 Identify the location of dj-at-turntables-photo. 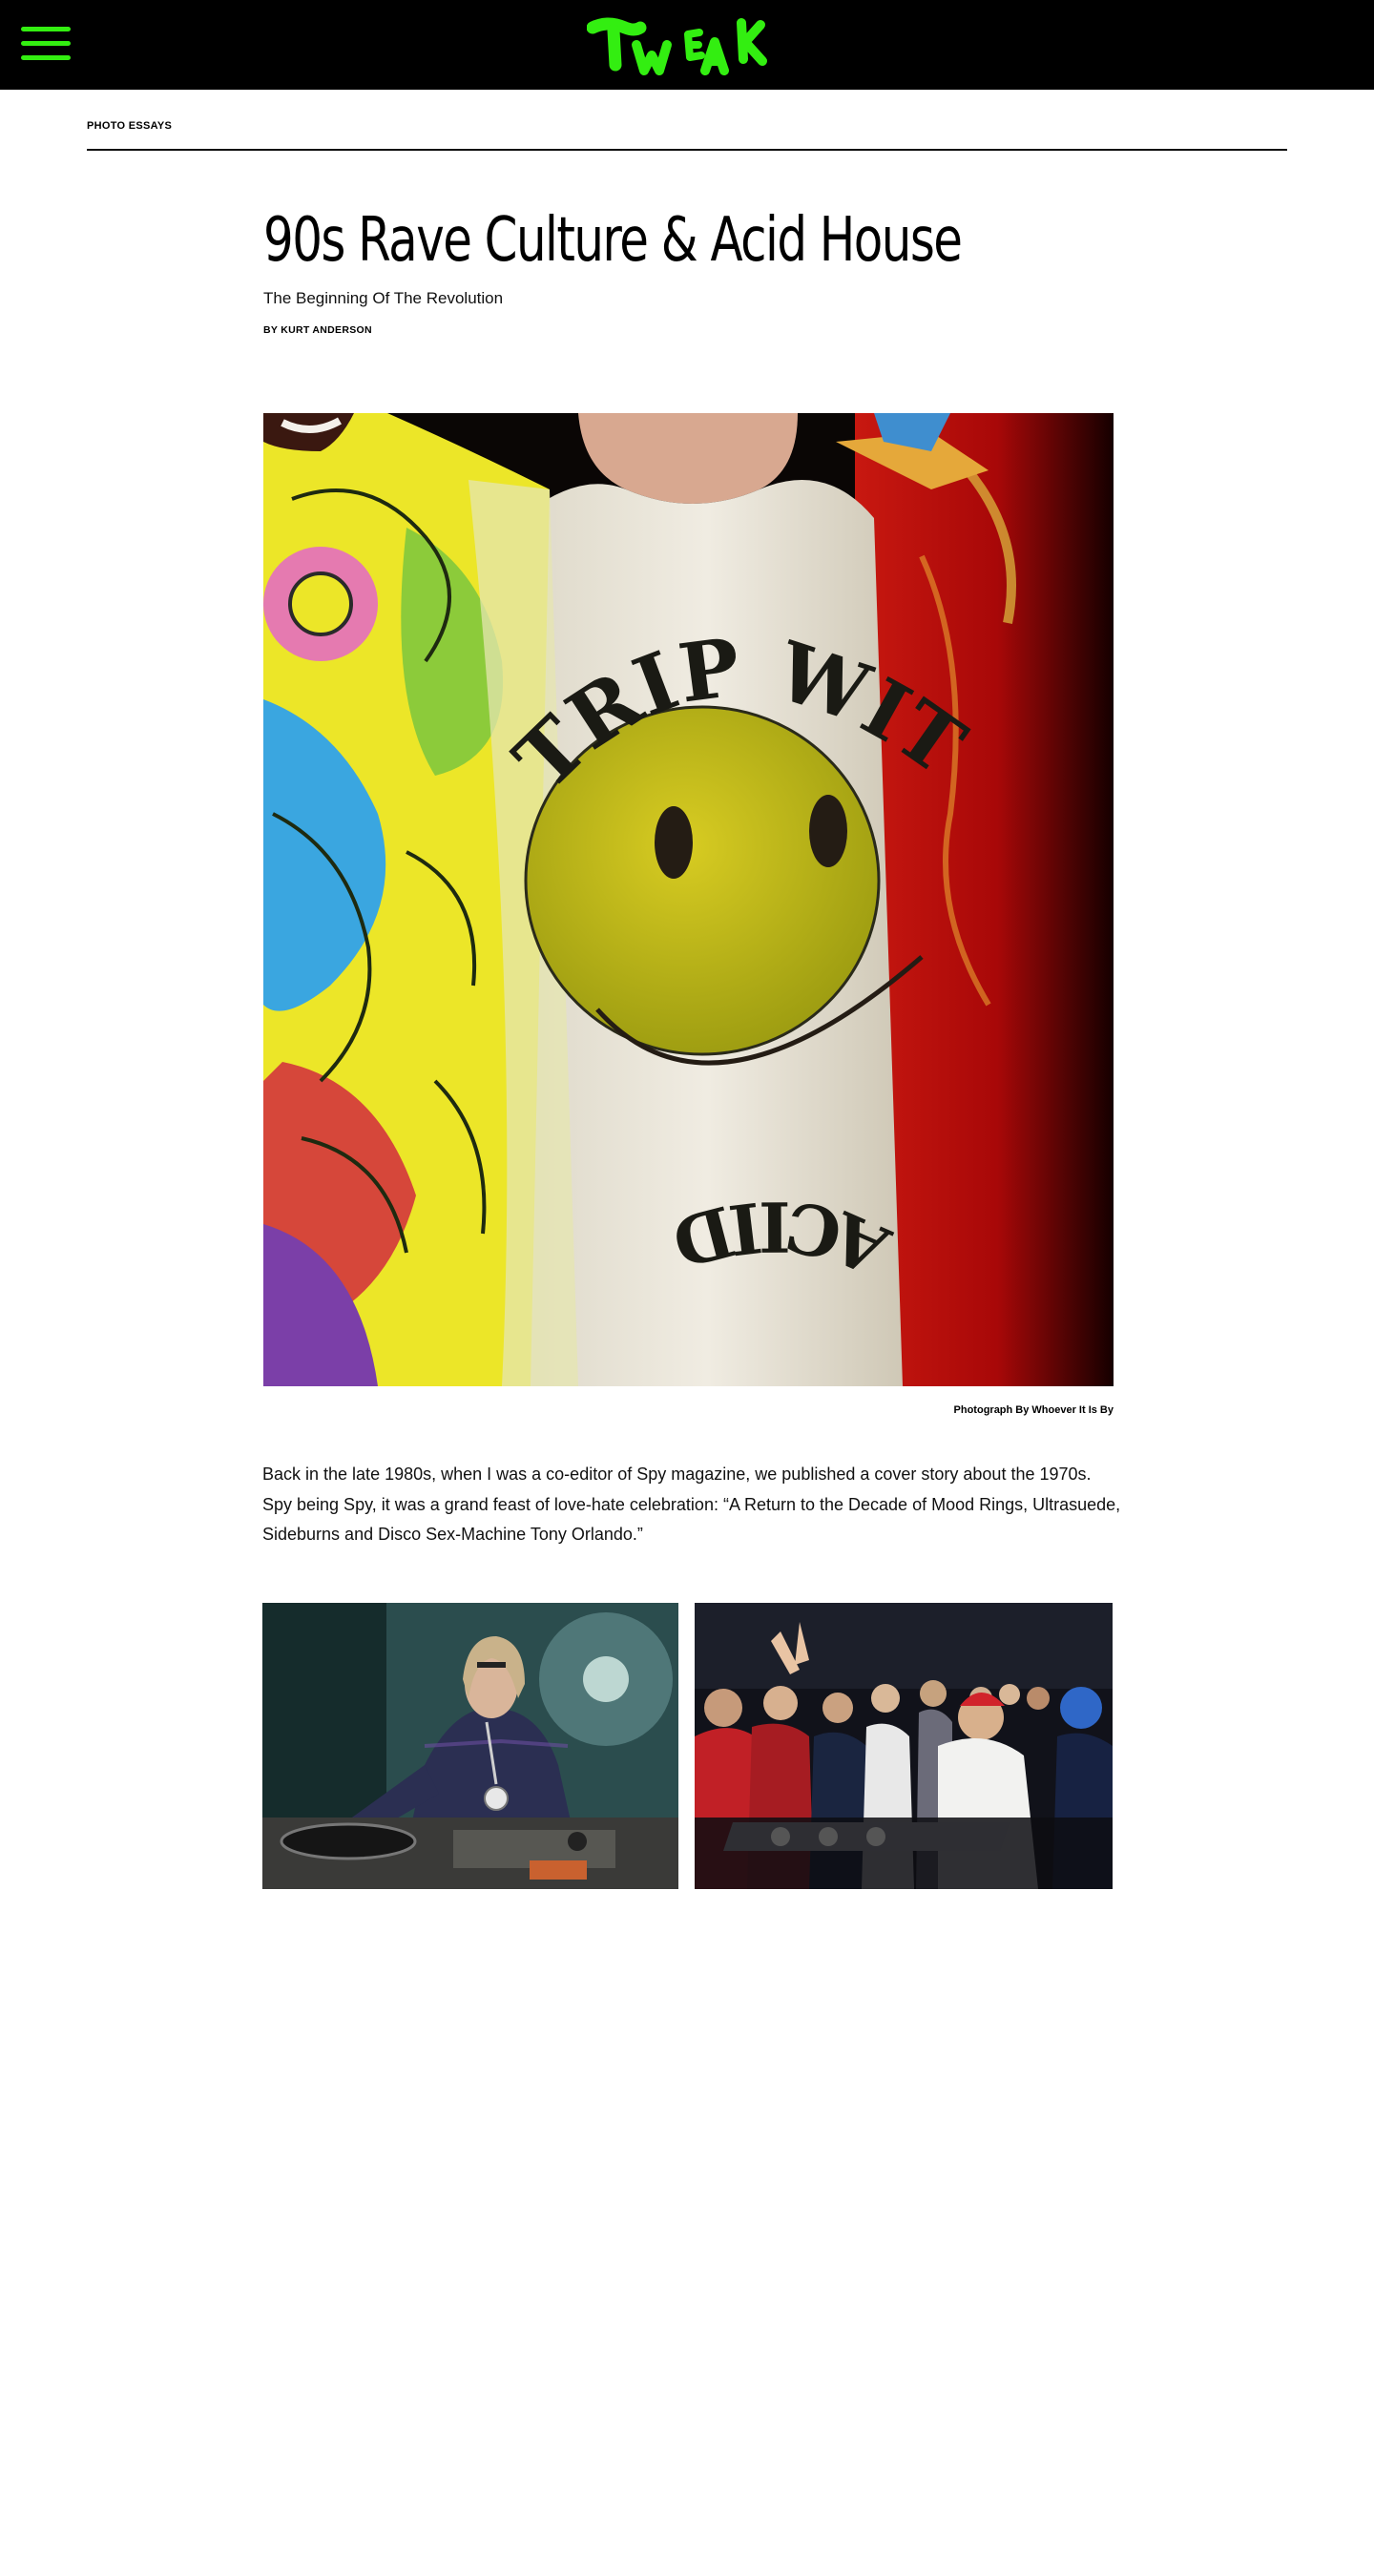
(470, 1746).